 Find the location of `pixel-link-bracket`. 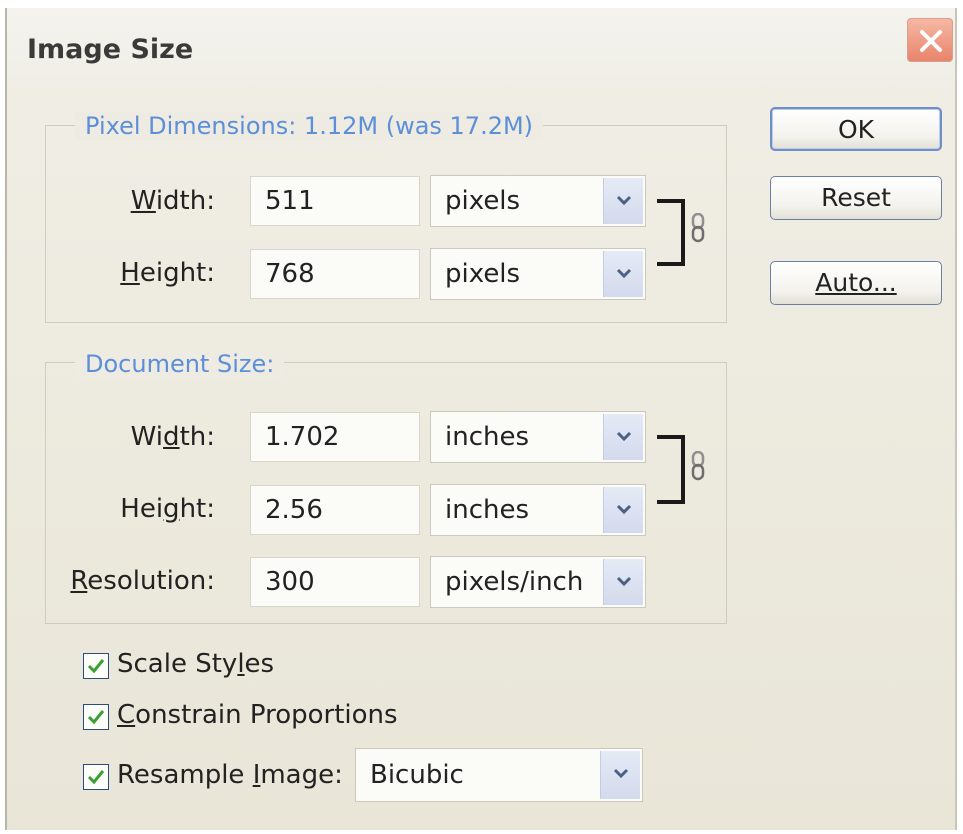

pixel-link-bracket is located at coordinates (671, 232).